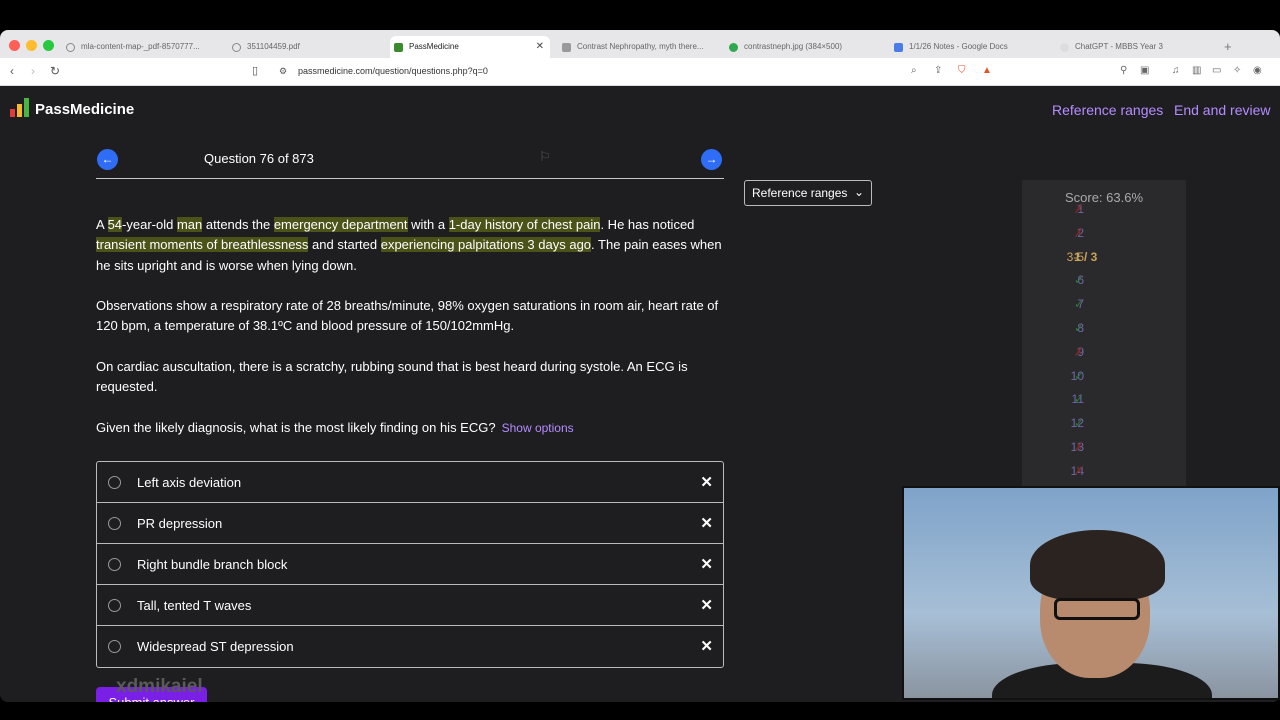 The image size is (1280, 720). I want to click on logo-text: PassMedicine, so click(84, 109).